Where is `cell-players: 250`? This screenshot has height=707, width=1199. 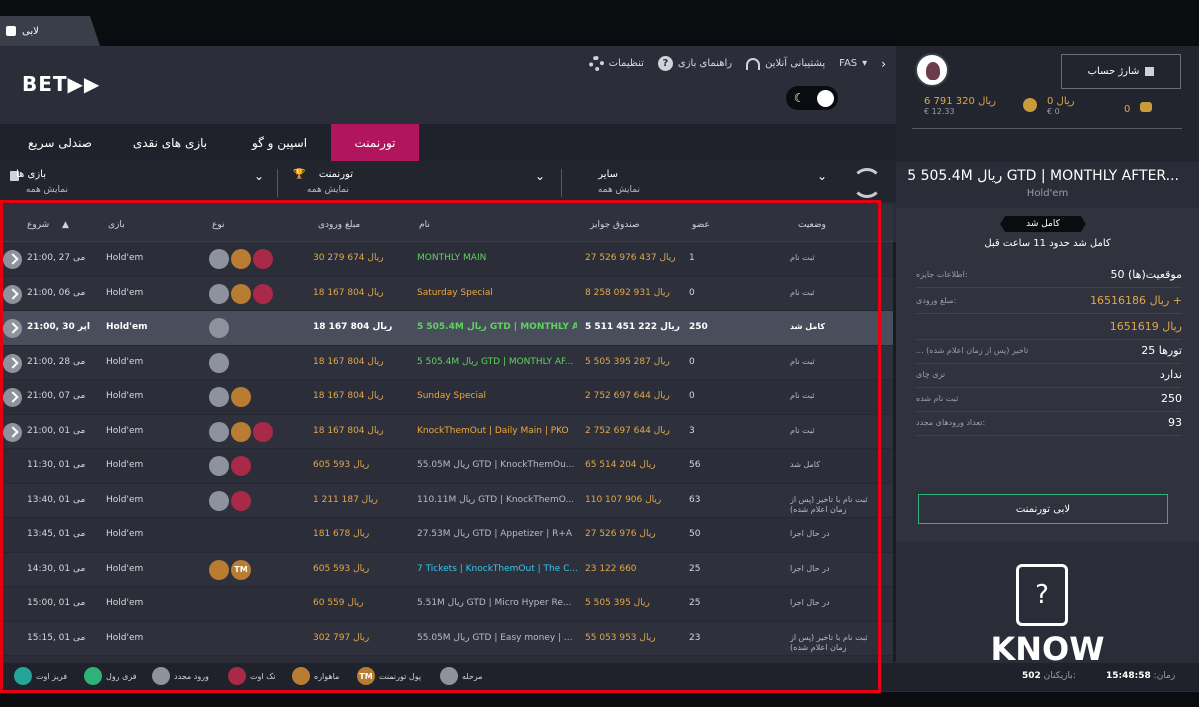 cell-players: 250 is located at coordinates (698, 327).